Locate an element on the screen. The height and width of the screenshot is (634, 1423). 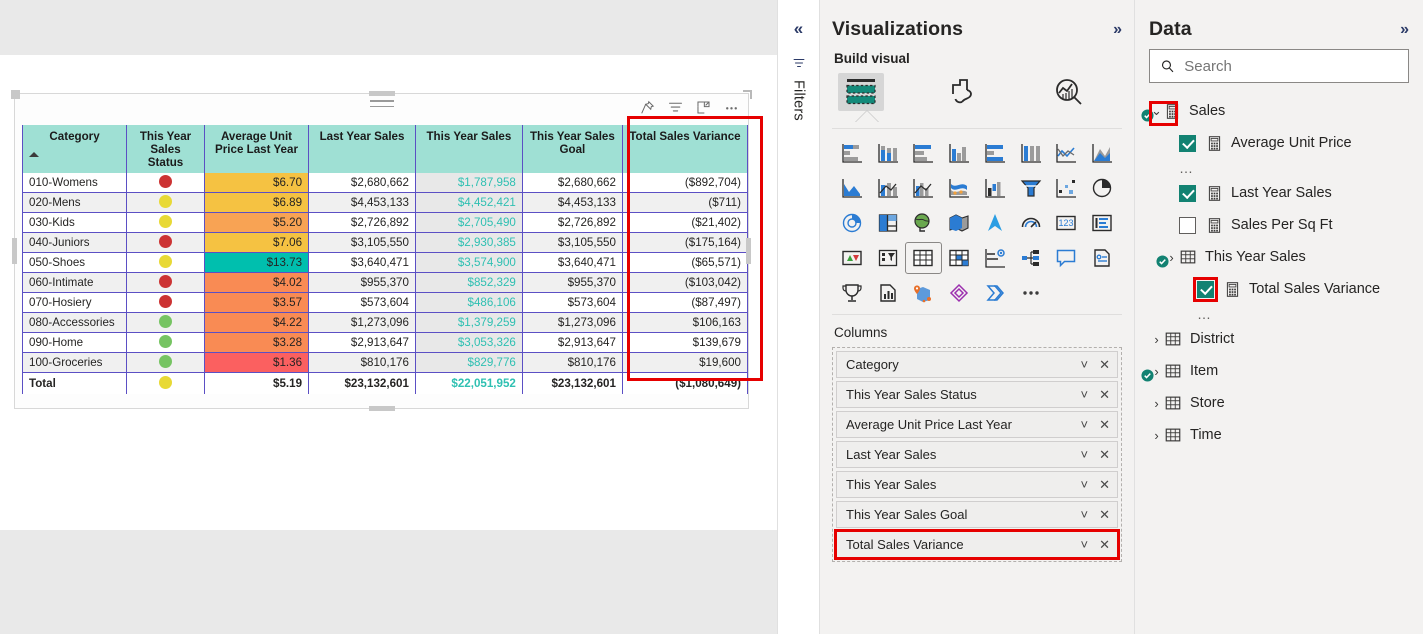
resize-handle-bottom is located at coordinates (381, 408).